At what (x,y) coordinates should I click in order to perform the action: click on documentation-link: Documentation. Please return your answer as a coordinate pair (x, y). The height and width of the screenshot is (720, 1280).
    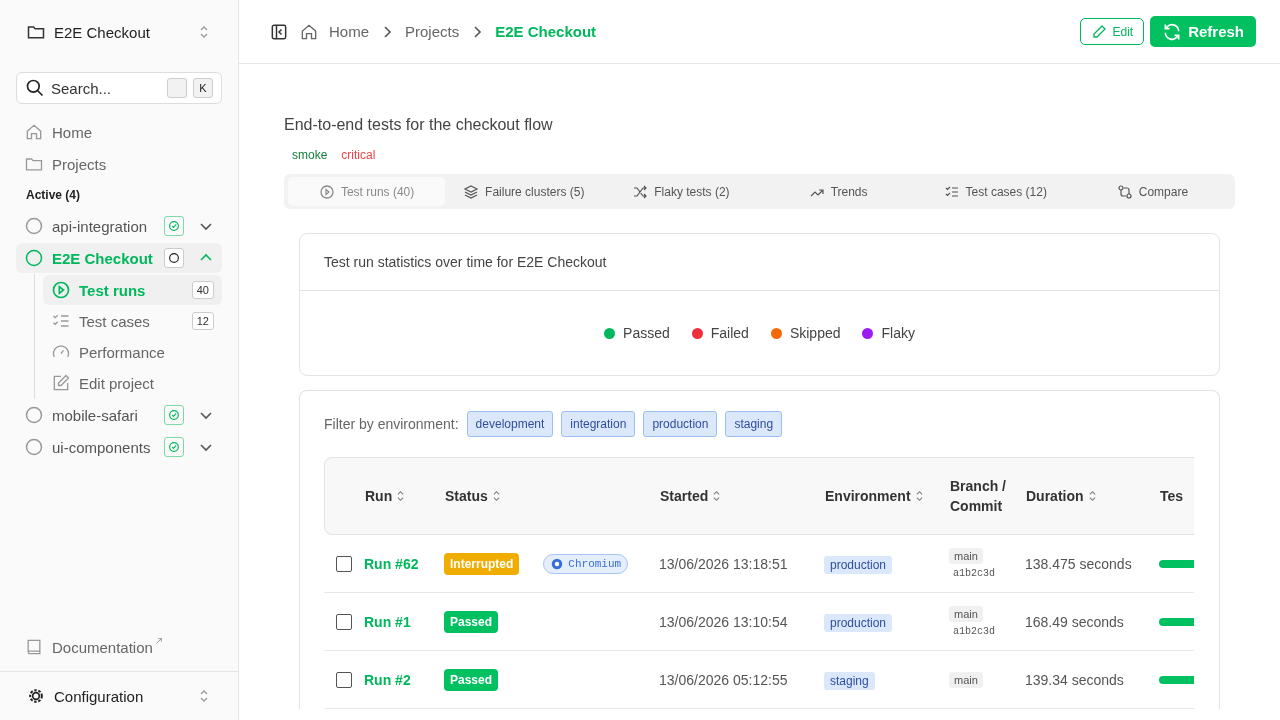
    Looking at the image, I should click on (119, 647).